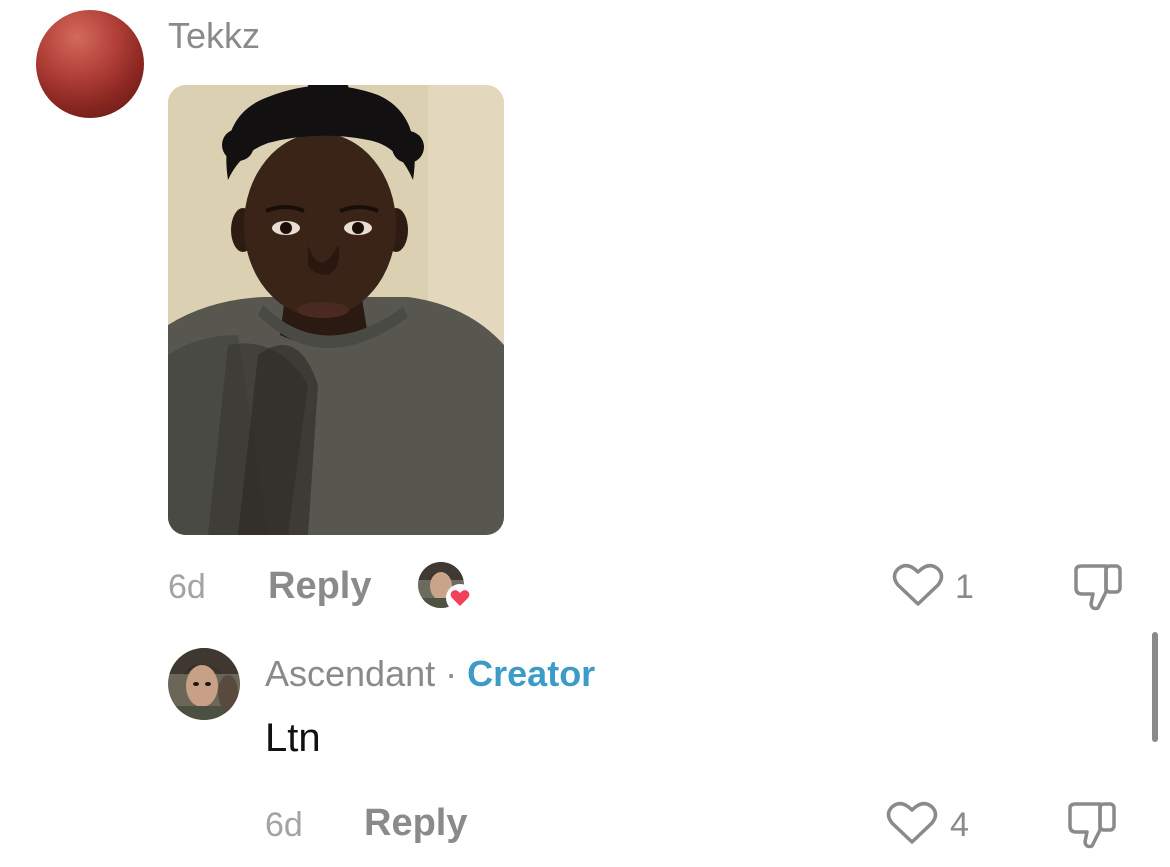 The image size is (1170, 867). Describe the element at coordinates (1155, 687) in the screenshot. I see `scrollbar` at that location.